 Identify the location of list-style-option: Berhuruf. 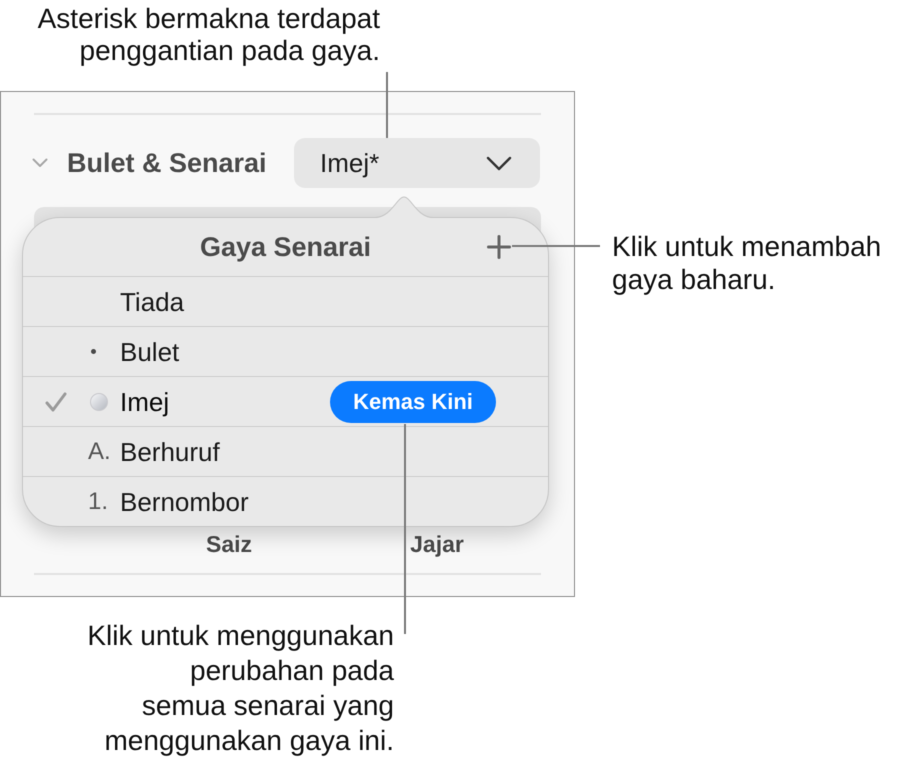
(170, 451).